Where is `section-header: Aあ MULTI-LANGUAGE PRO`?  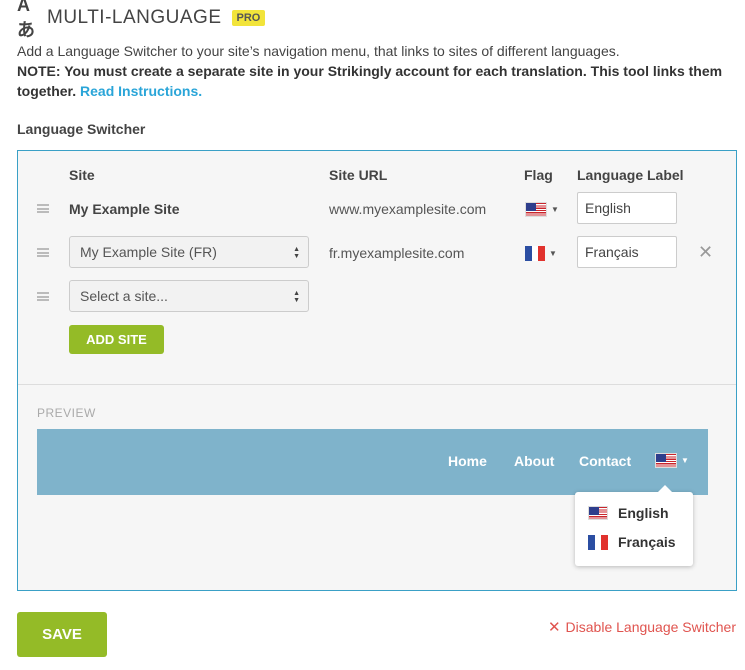 section-header: Aあ MULTI-LANGUAGE PRO is located at coordinates (141, 20).